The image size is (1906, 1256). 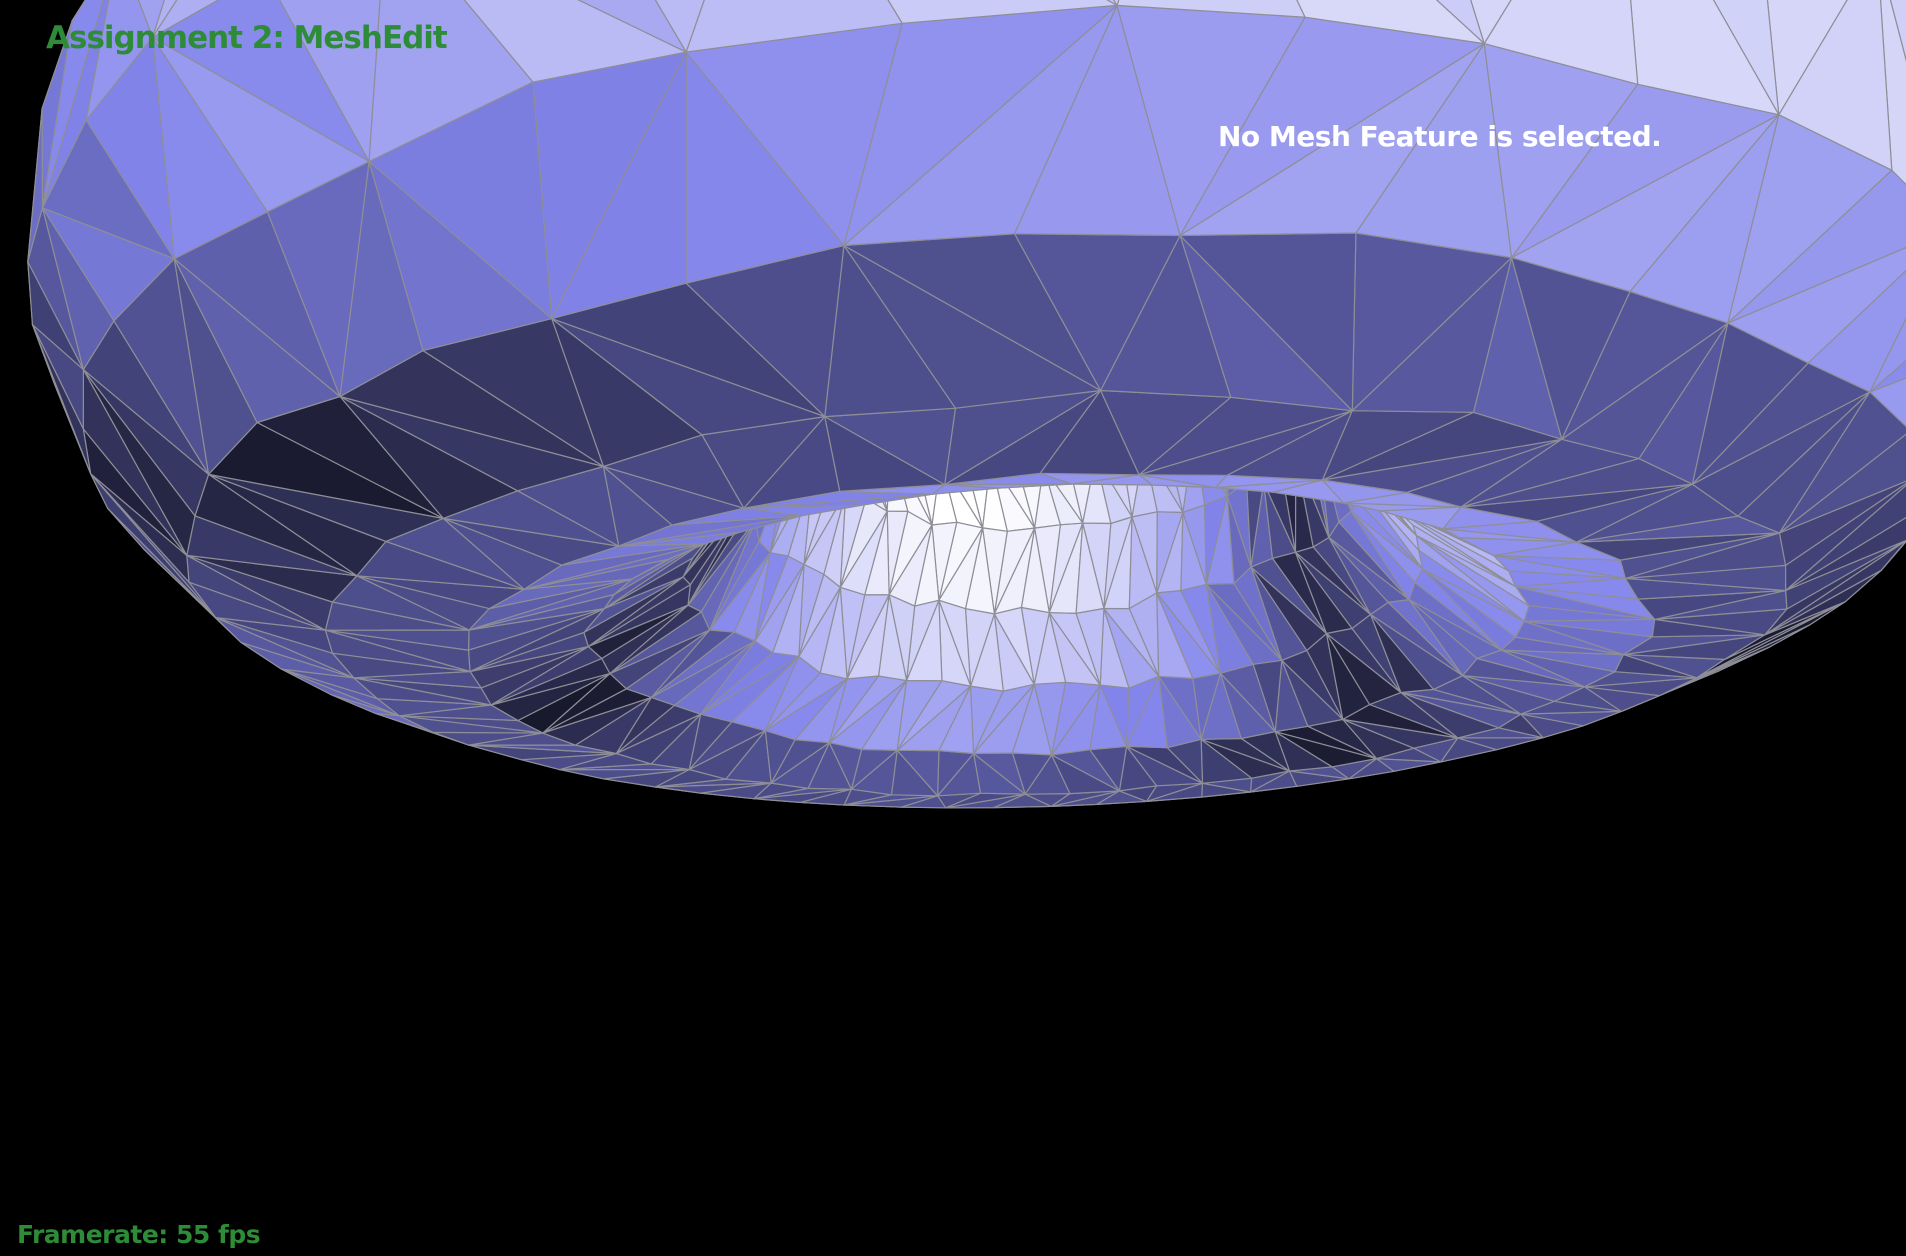 I want to click on framerate-counter: Framerate: 55 fps, so click(x=139, y=1234).